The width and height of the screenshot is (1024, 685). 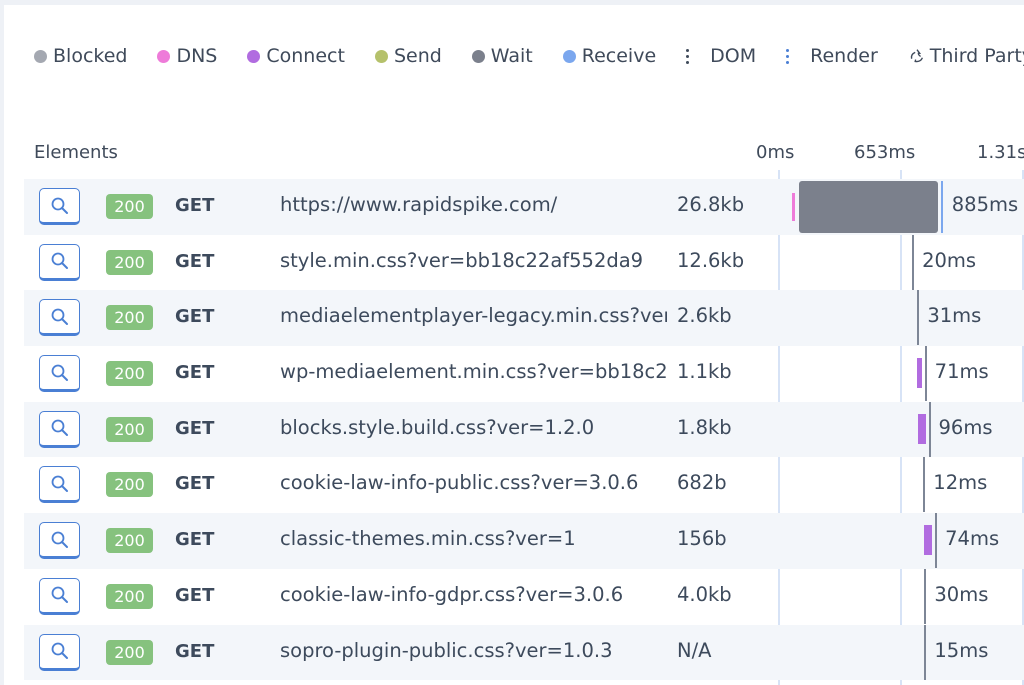 What do you see at coordinates (954, 316) in the screenshot?
I see `request-duration: 31ms` at bounding box center [954, 316].